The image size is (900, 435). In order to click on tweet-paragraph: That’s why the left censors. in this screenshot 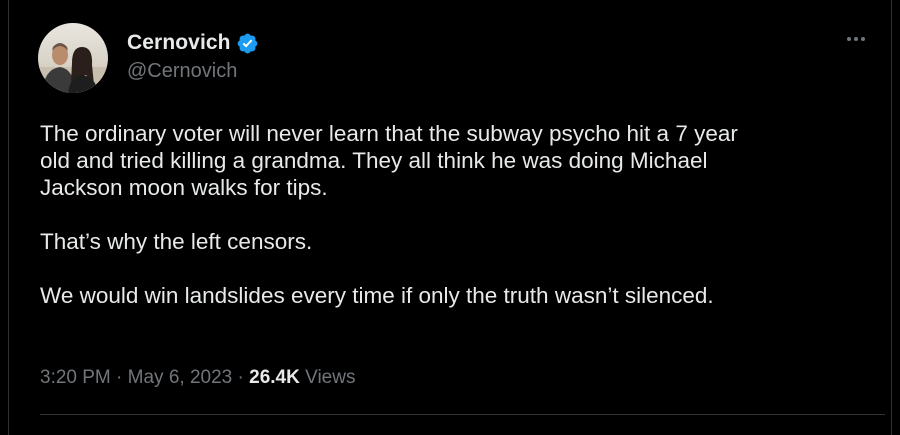, I will do `click(176, 241)`.